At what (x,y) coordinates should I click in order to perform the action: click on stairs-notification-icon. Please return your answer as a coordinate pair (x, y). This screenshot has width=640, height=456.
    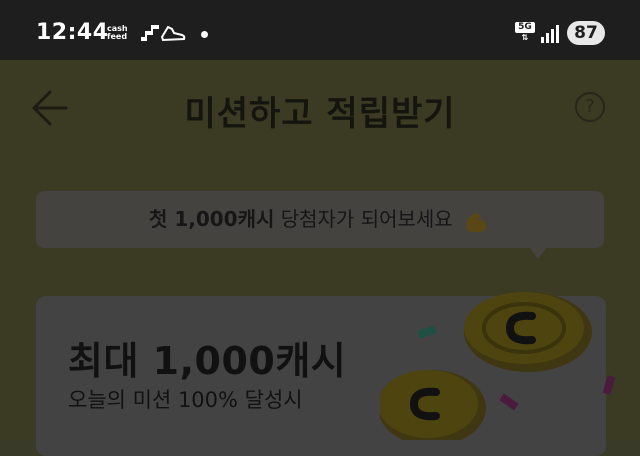
    Looking at the image, I should click on (150, 33).